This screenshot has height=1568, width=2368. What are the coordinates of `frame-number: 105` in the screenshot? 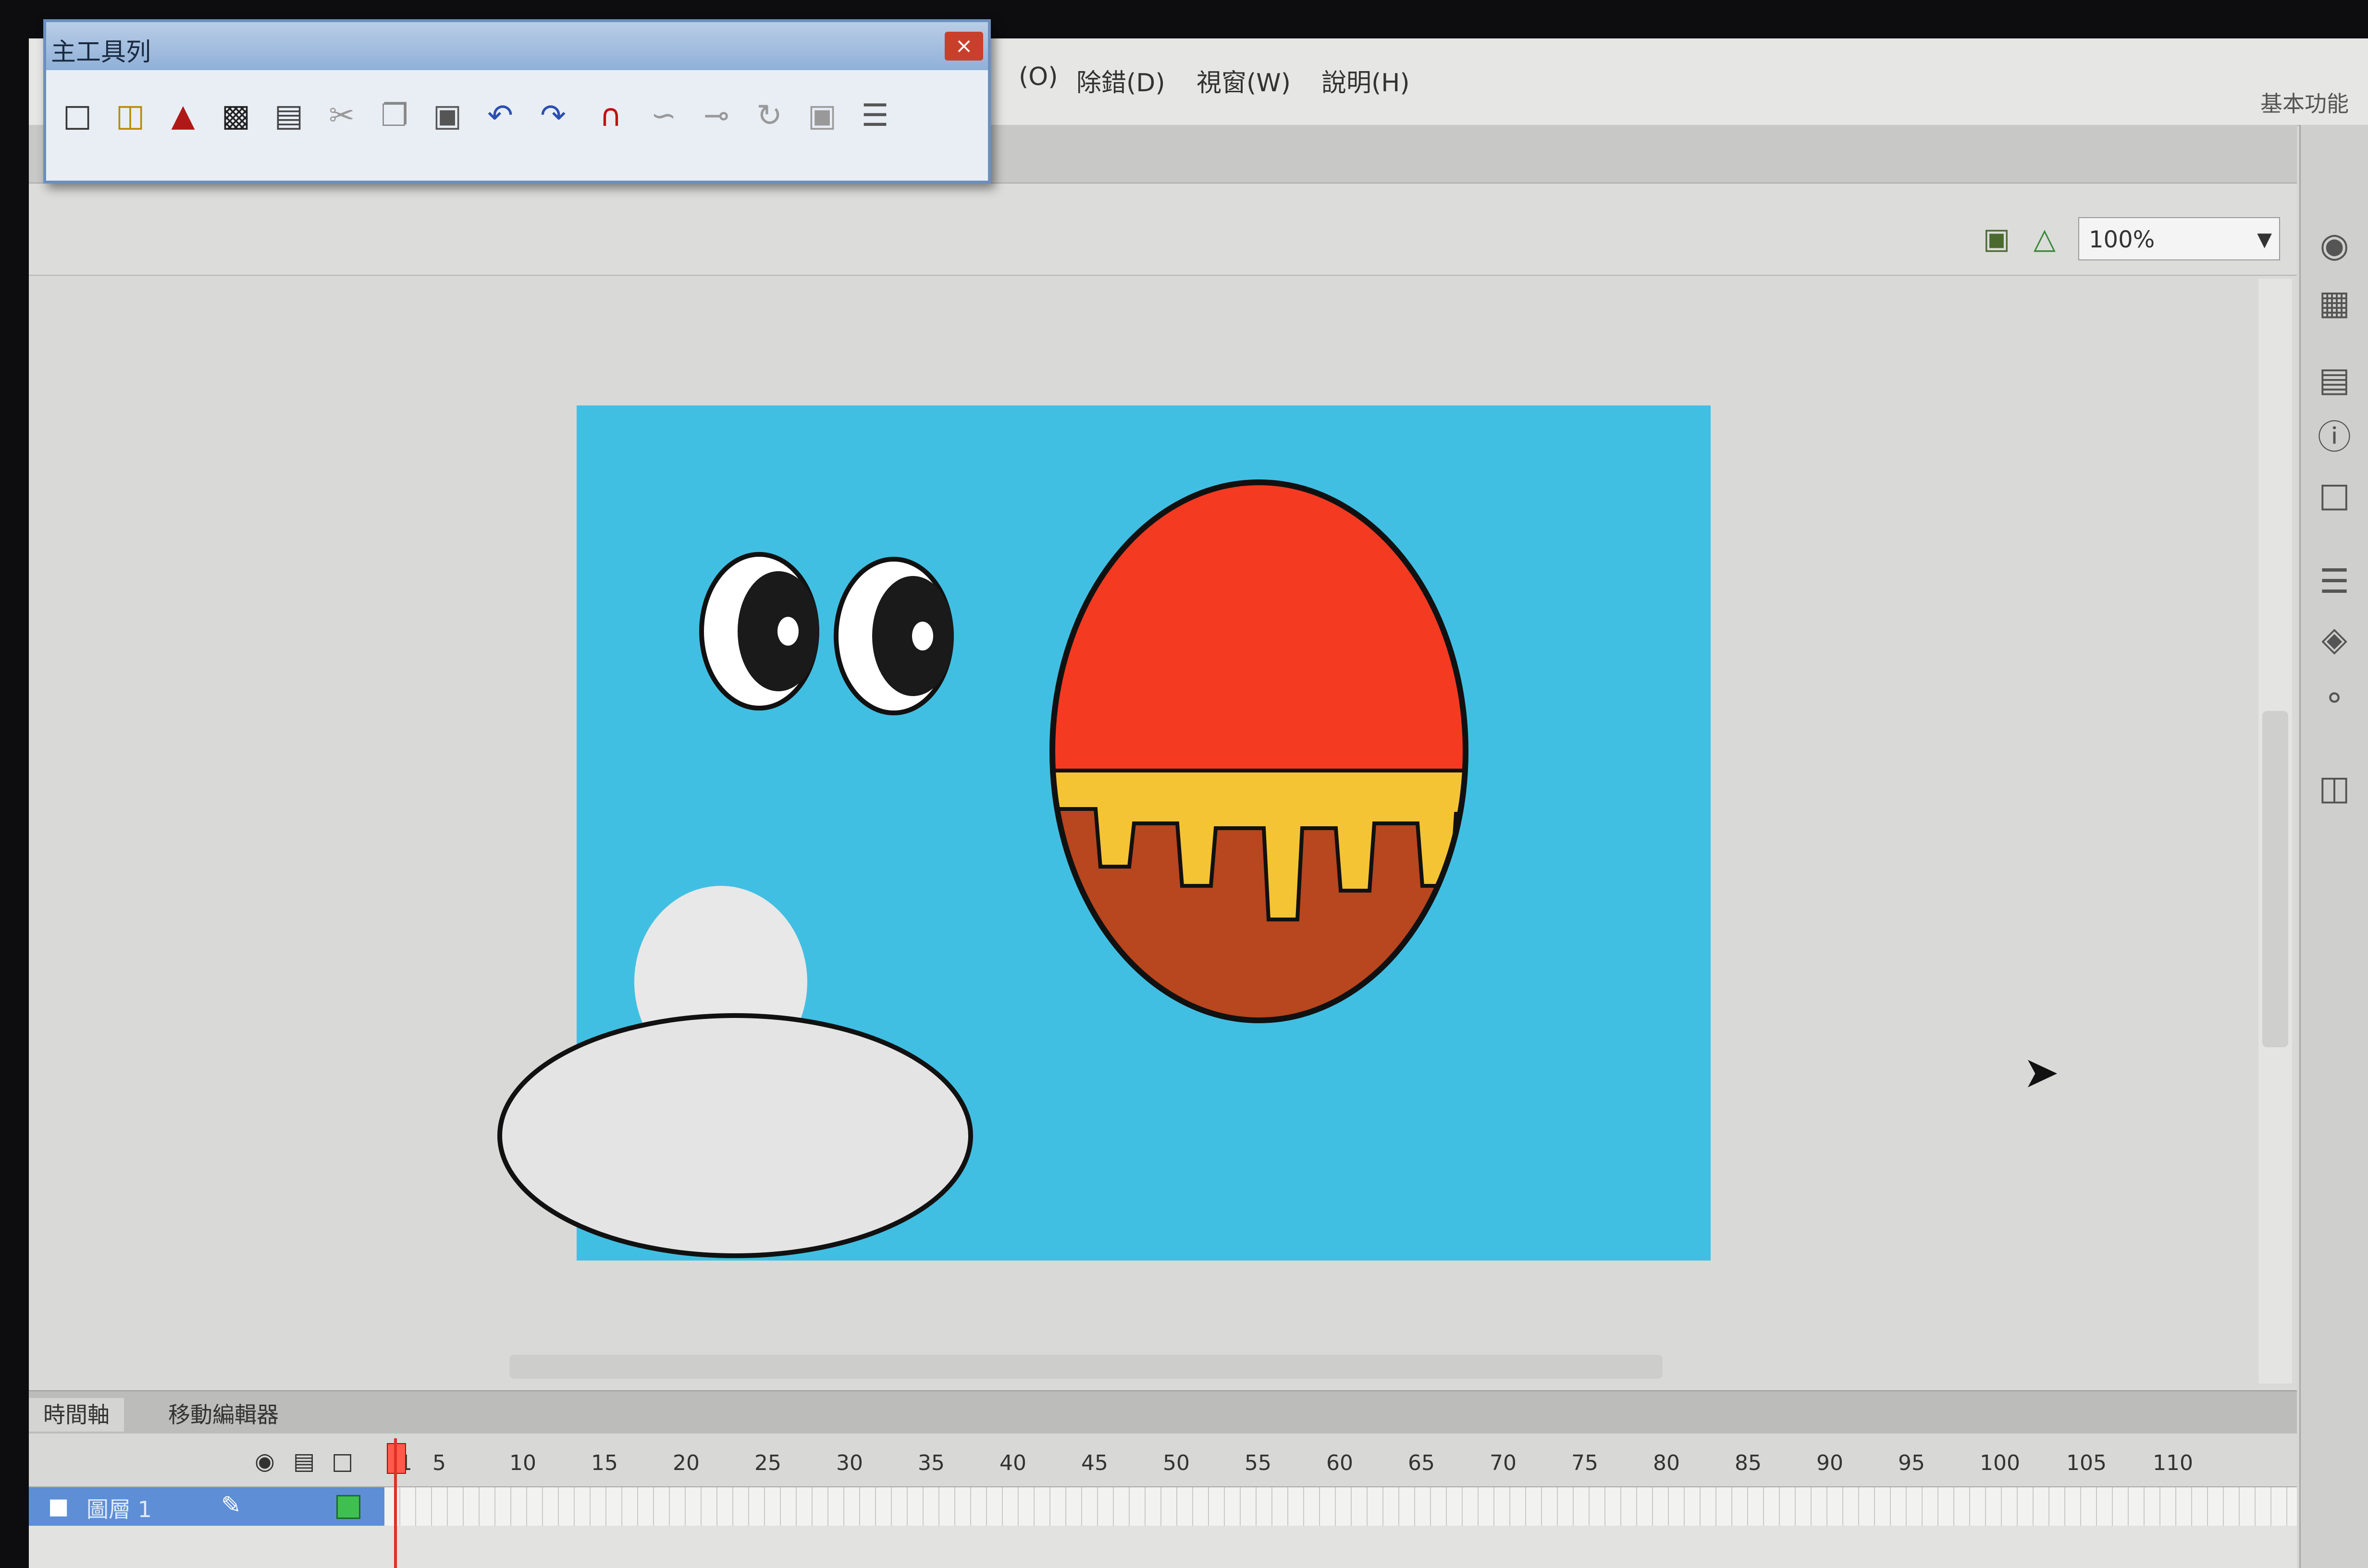 It's located at (2086, 1463).